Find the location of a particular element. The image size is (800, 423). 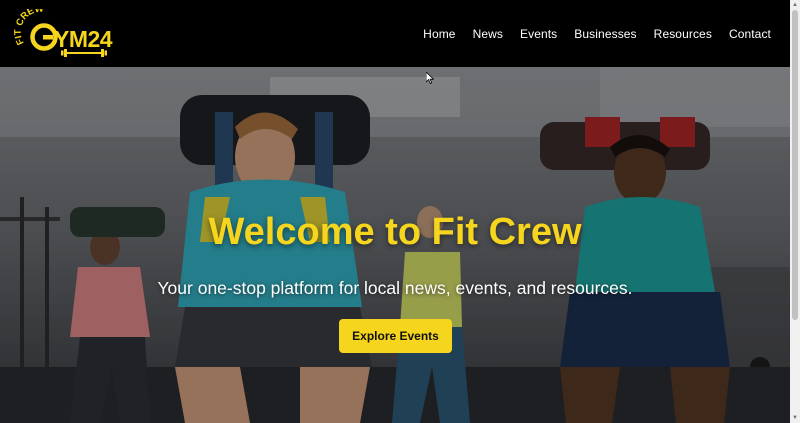

nav-item-businesses: Businesses is located at coordinates (605, 34).